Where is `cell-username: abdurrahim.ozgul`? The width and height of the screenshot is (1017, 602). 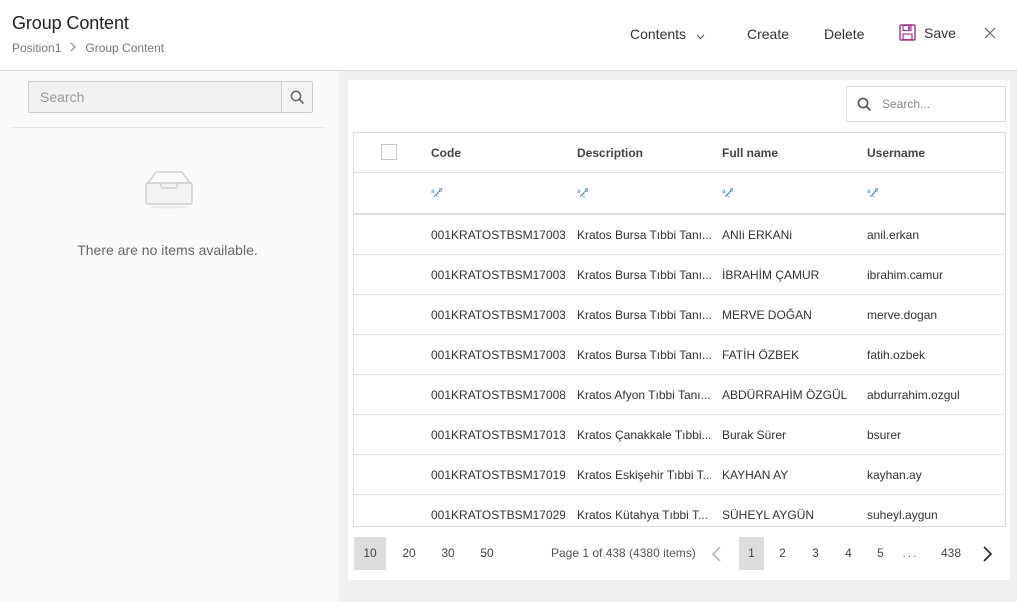
cell-username: abdurrahim.ozgul is located at coordinates (913, 395).